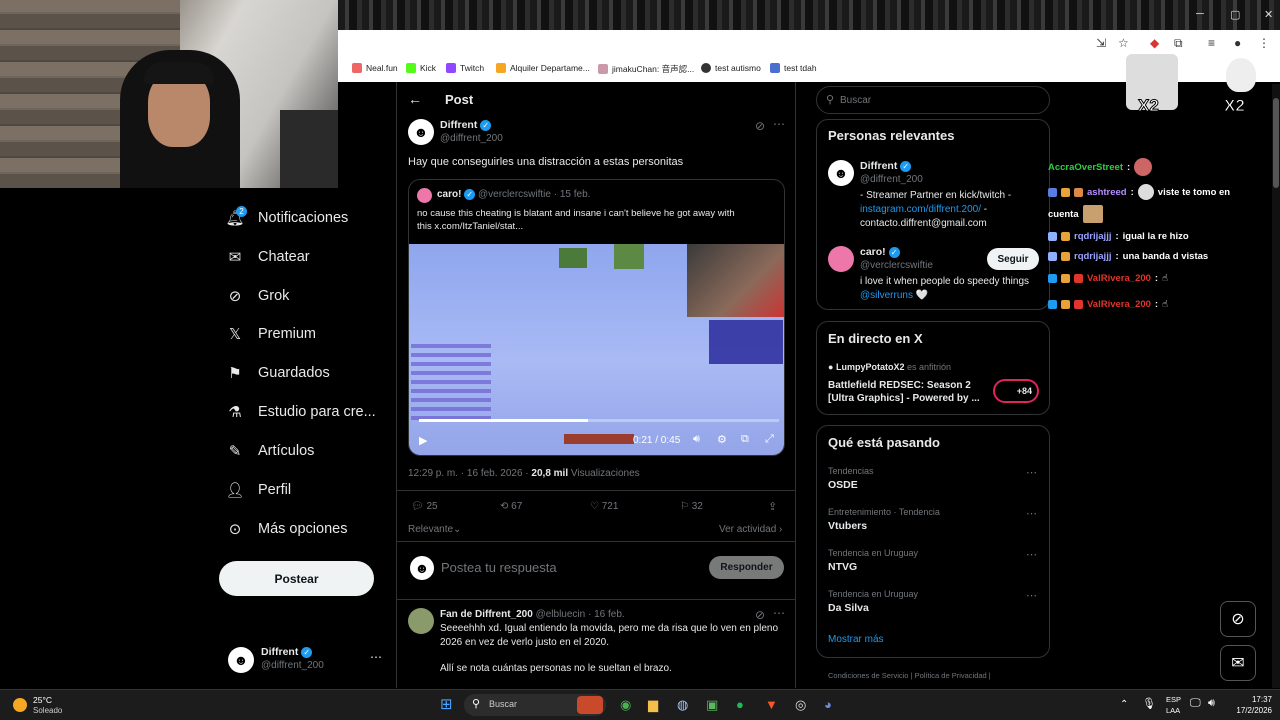  What do you see at coordinates (746, 567) in the screenshot?
I see `reply-button: Responder` at bounding box center [746, 567].